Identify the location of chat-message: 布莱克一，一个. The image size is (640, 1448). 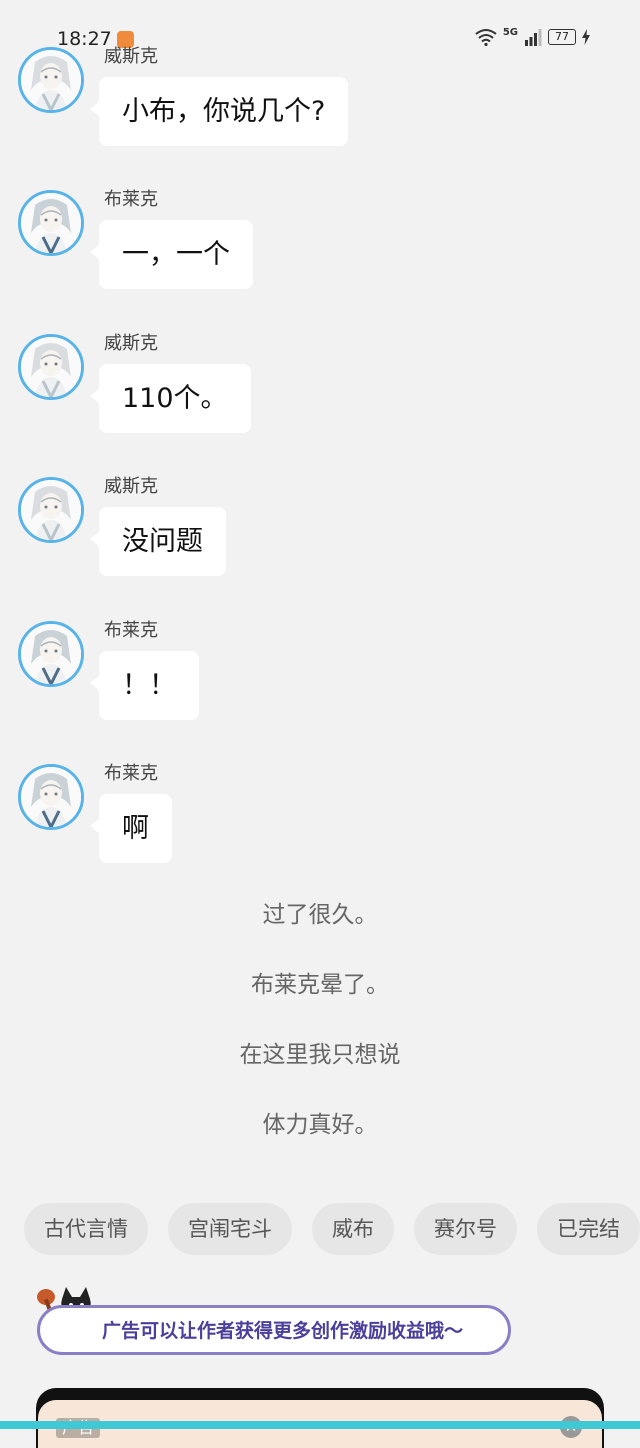
(320, 251).